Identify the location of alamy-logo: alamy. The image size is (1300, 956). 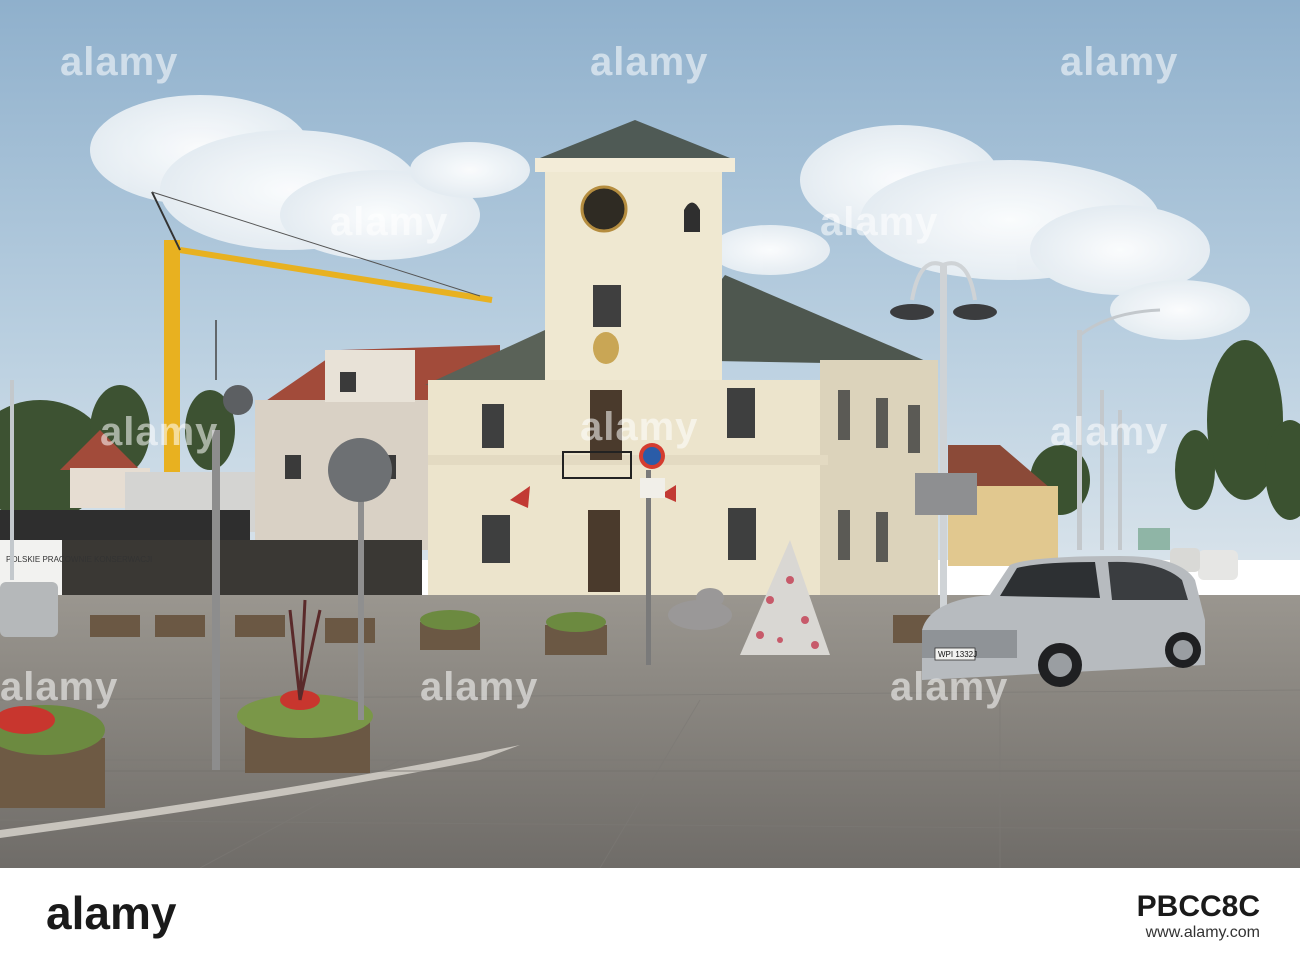
(111, 913).